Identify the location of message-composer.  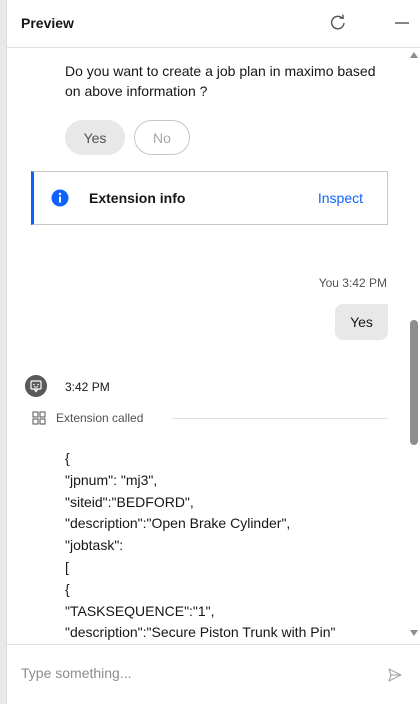
(213, 674).